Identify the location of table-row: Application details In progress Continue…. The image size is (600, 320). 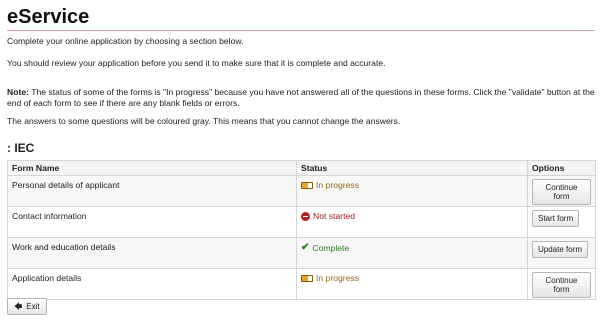
(301, 284).